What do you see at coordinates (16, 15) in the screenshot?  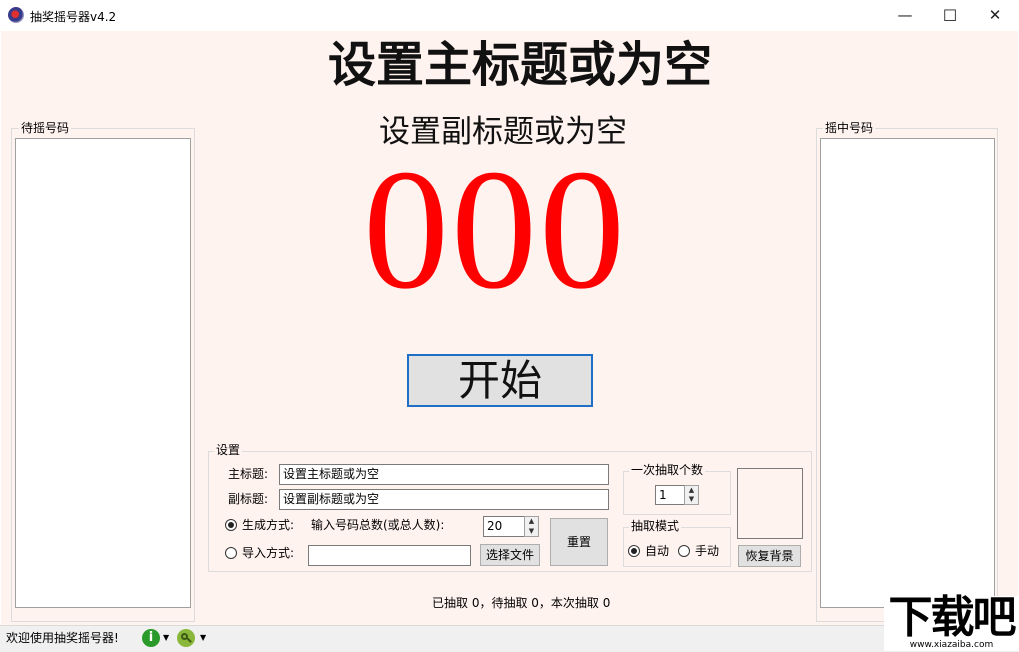 I see `app-icon` at bounding box center [16, 15].